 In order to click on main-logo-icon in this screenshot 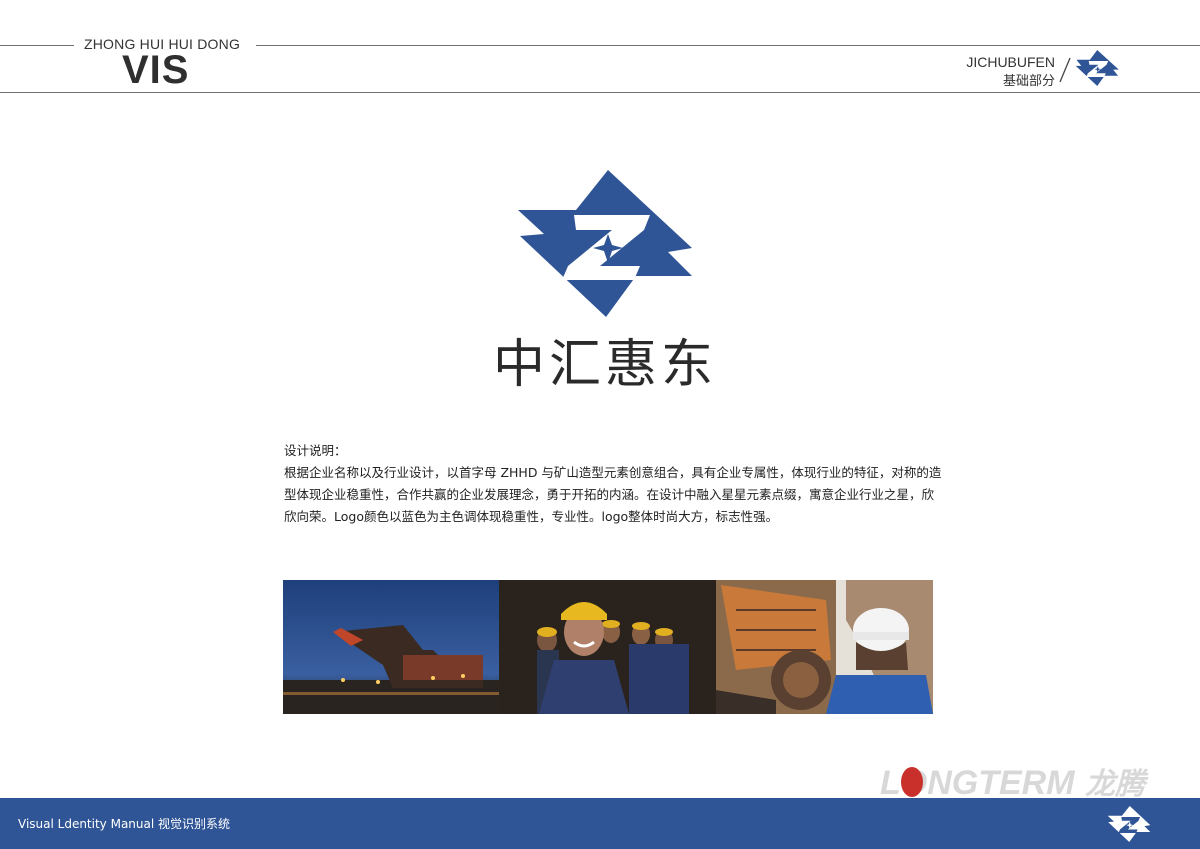, I will do `click(605, 243)`.